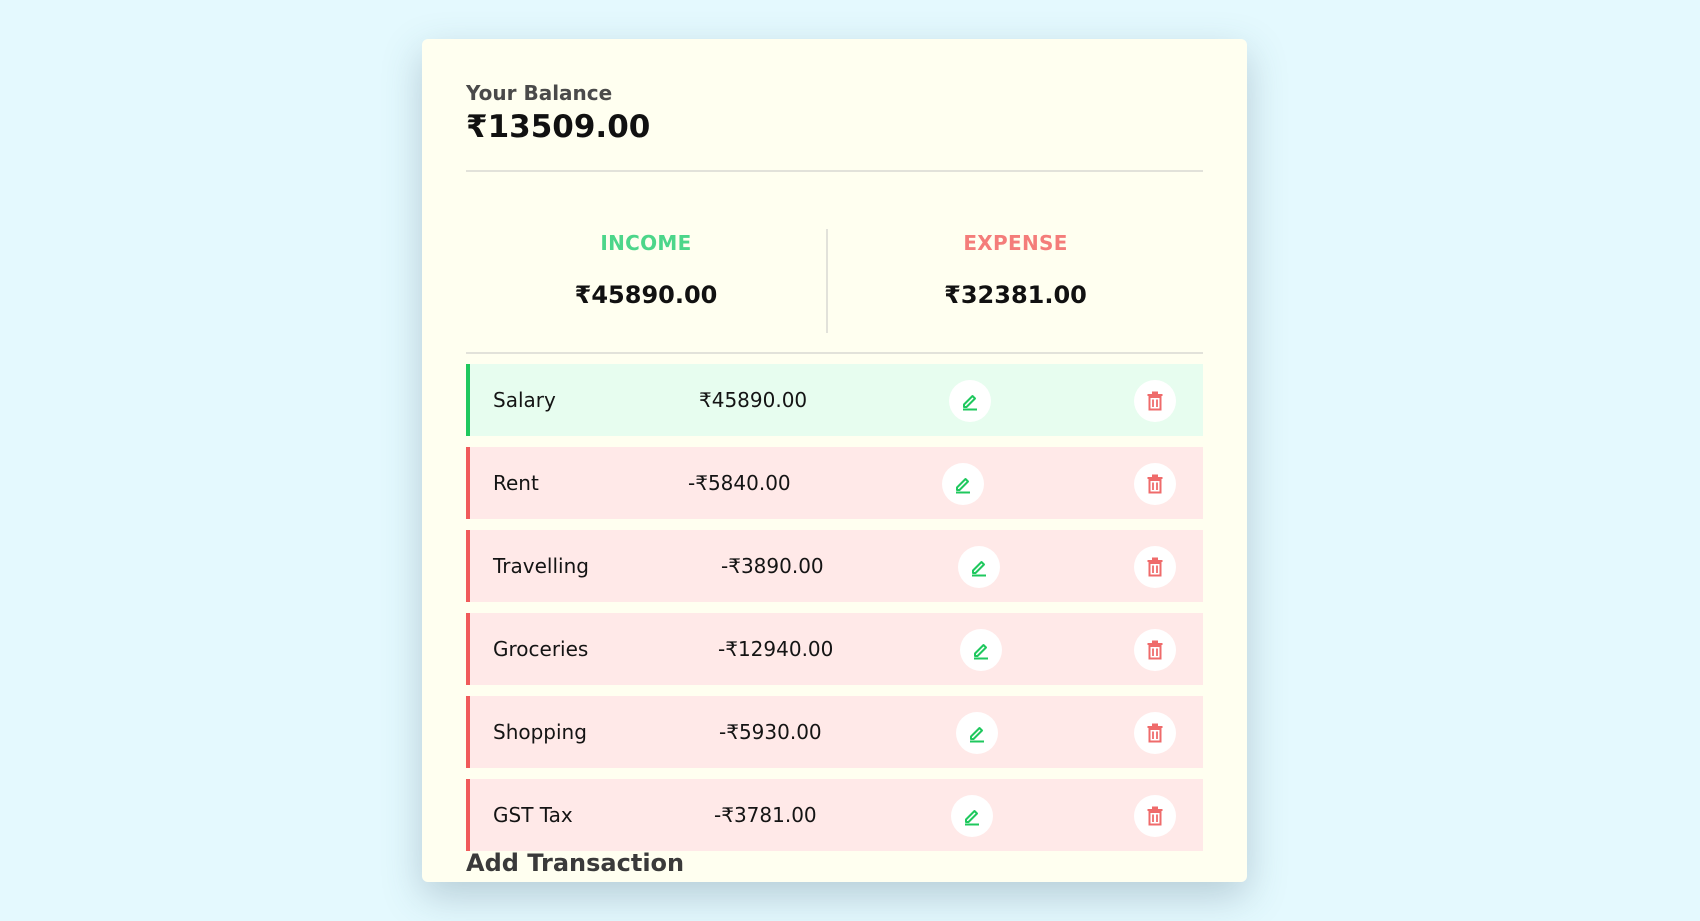 The height and width of the screenshot is (921, 1700). What do you see at coordinates (753, 400) in the screenshot?
I see `transaction-amount: ₹45890.00` at bounding box center [753, 400].